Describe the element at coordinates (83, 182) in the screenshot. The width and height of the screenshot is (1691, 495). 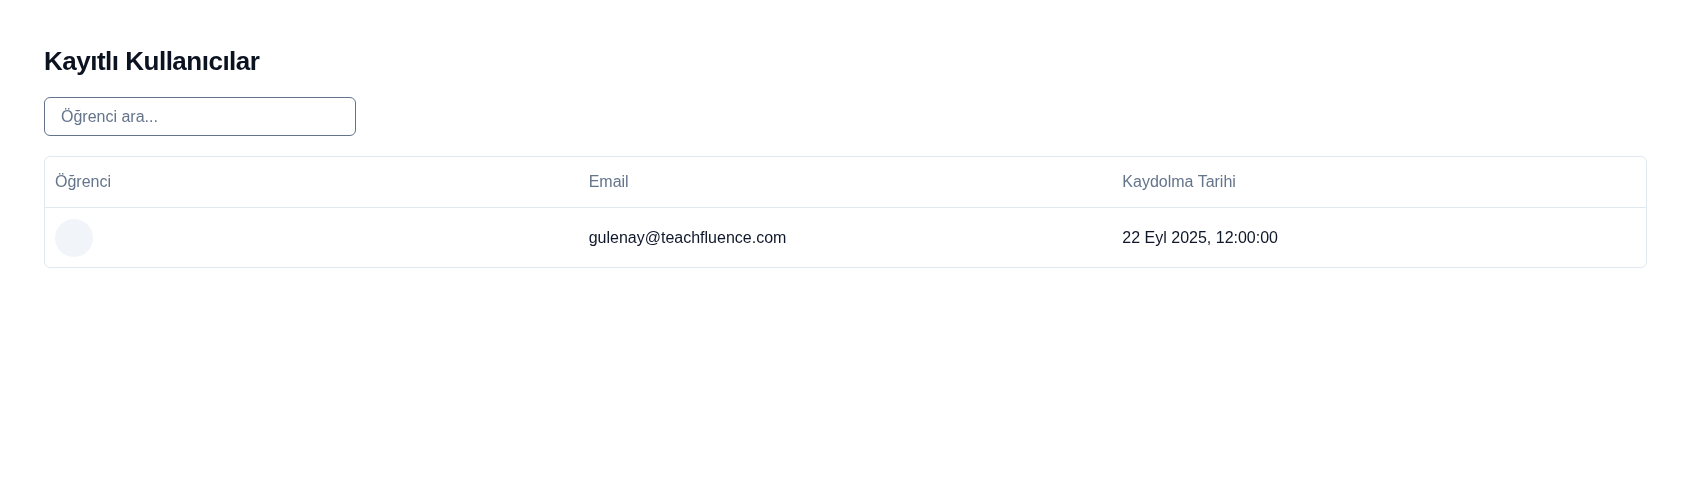
I see `column-header: Öğrenci` at that location.